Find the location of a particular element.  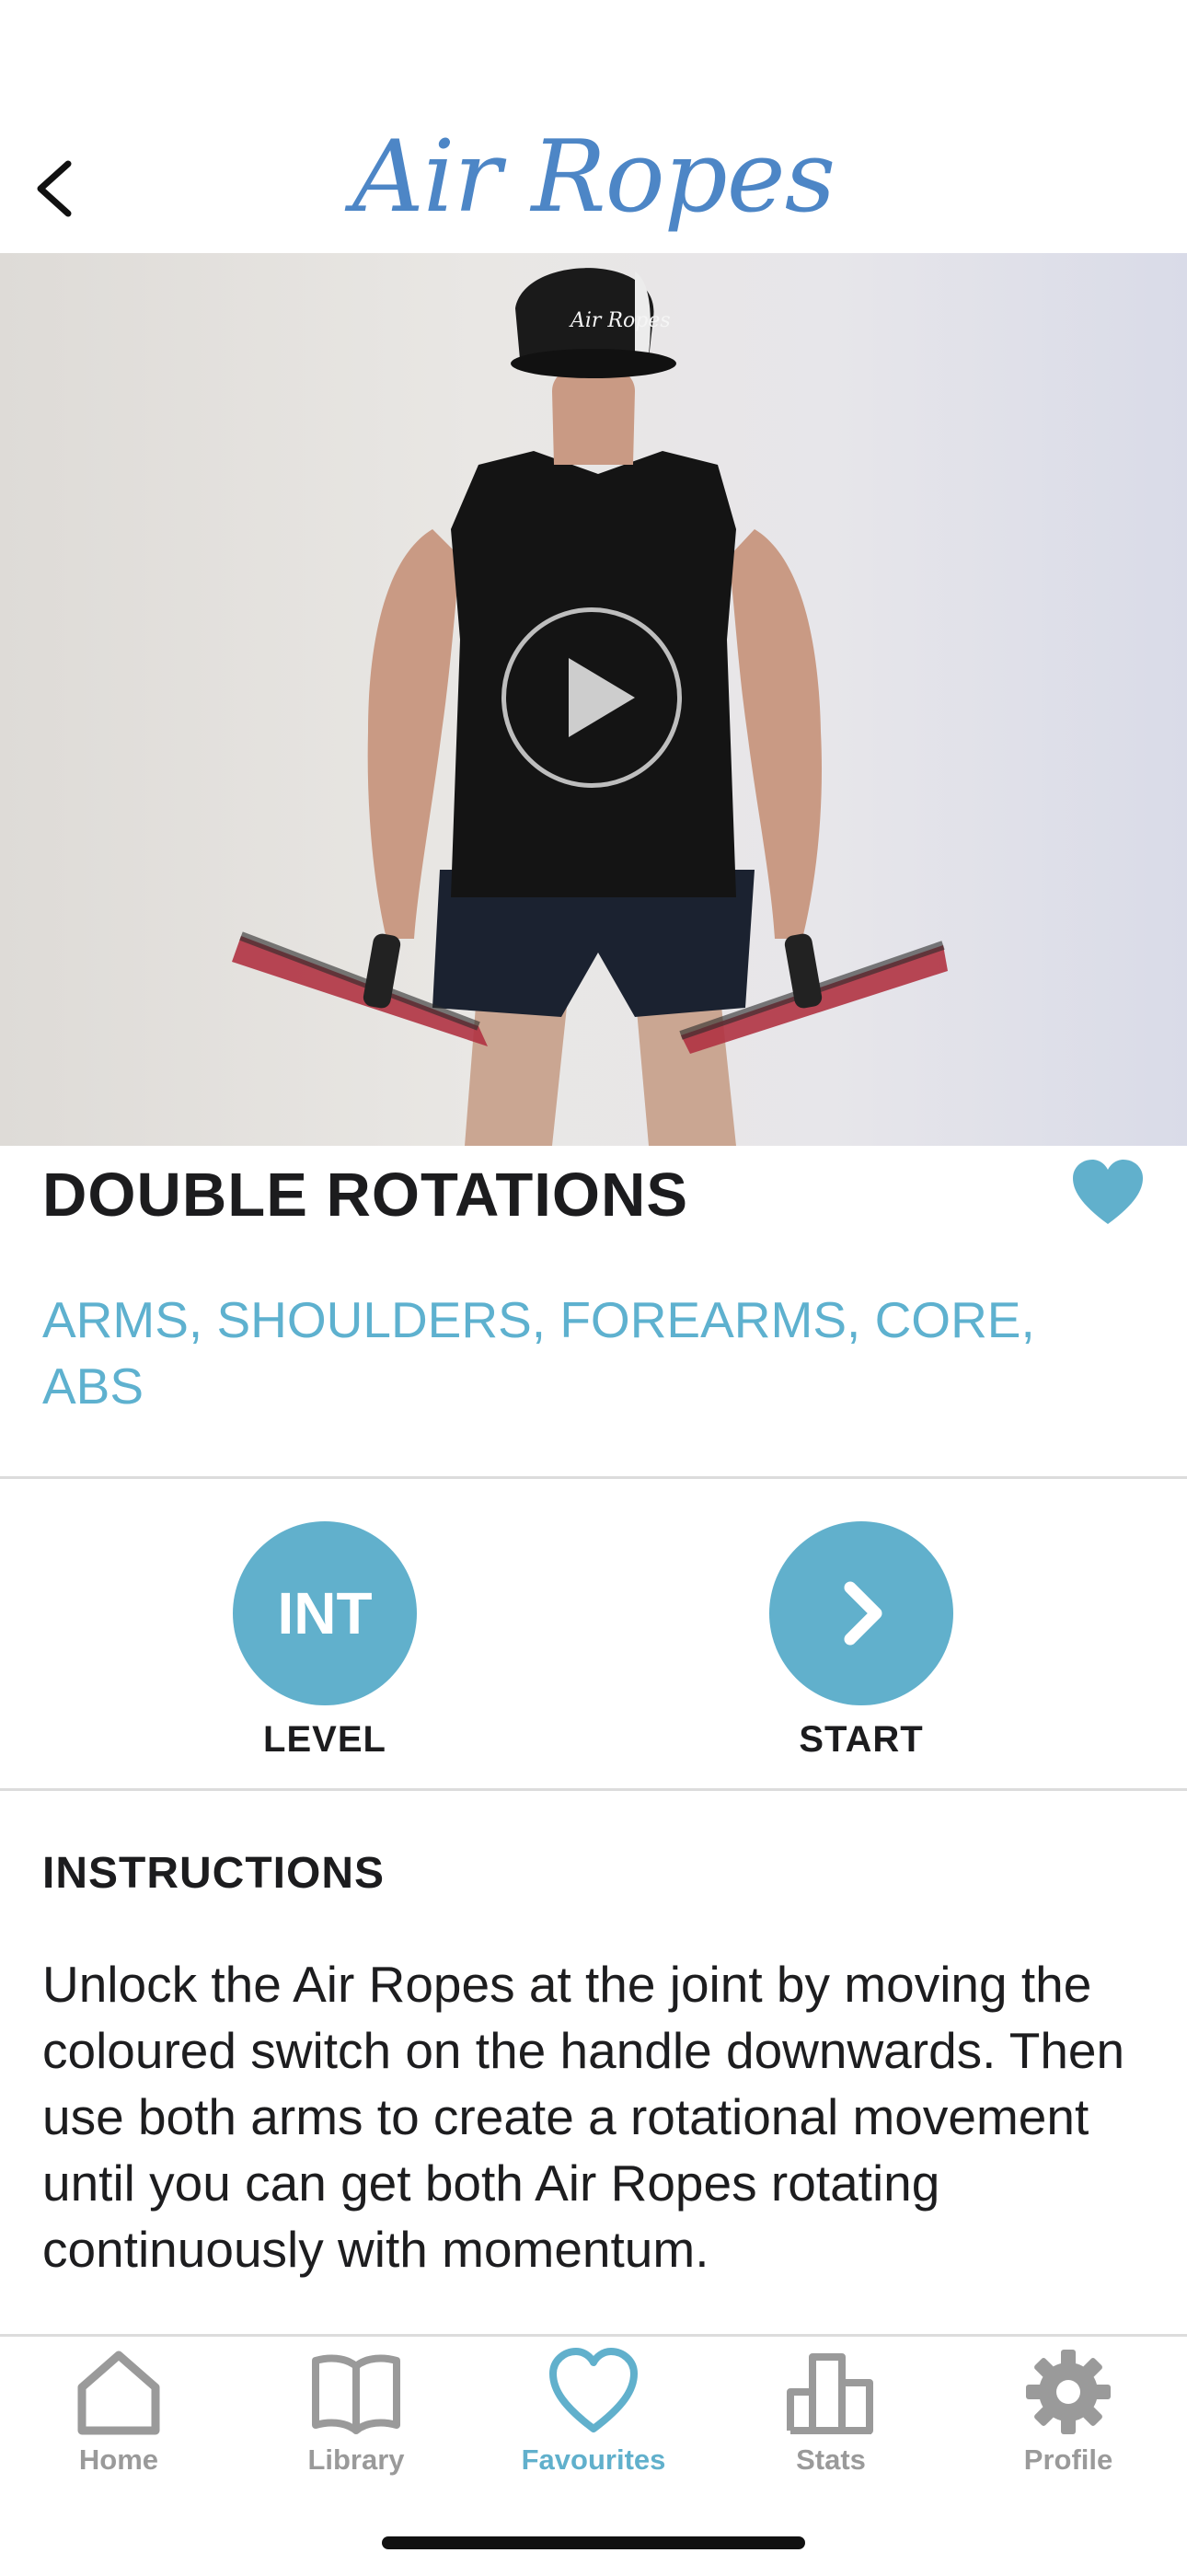

tab-profile: Profile is located at coordinates (1068, 2415).